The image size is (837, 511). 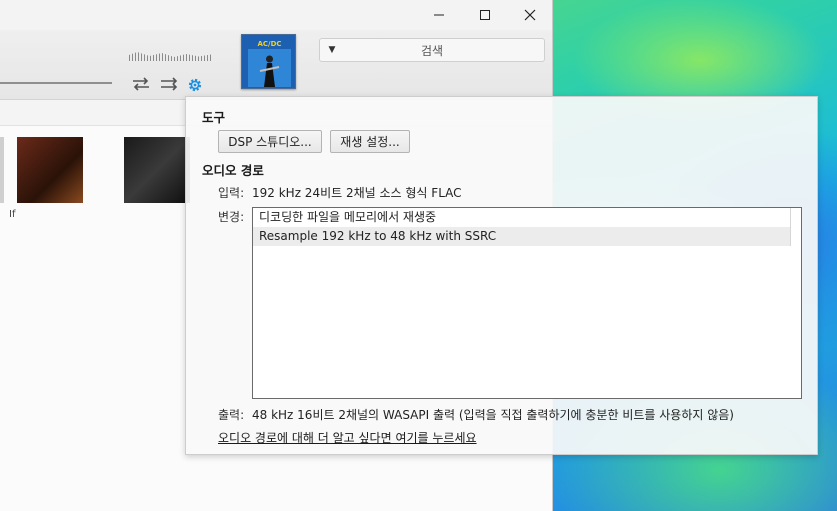 I want to click on player-toolbar: AC/DC ▼ 검색, so click(x=276, y=65).